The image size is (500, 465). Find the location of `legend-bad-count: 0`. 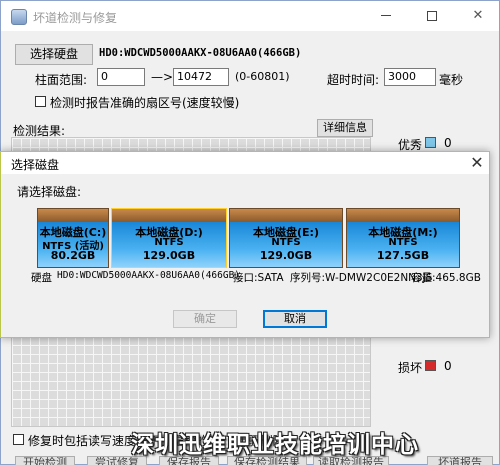

legend-bad-count: 0 is located at coordinates (448, 366).